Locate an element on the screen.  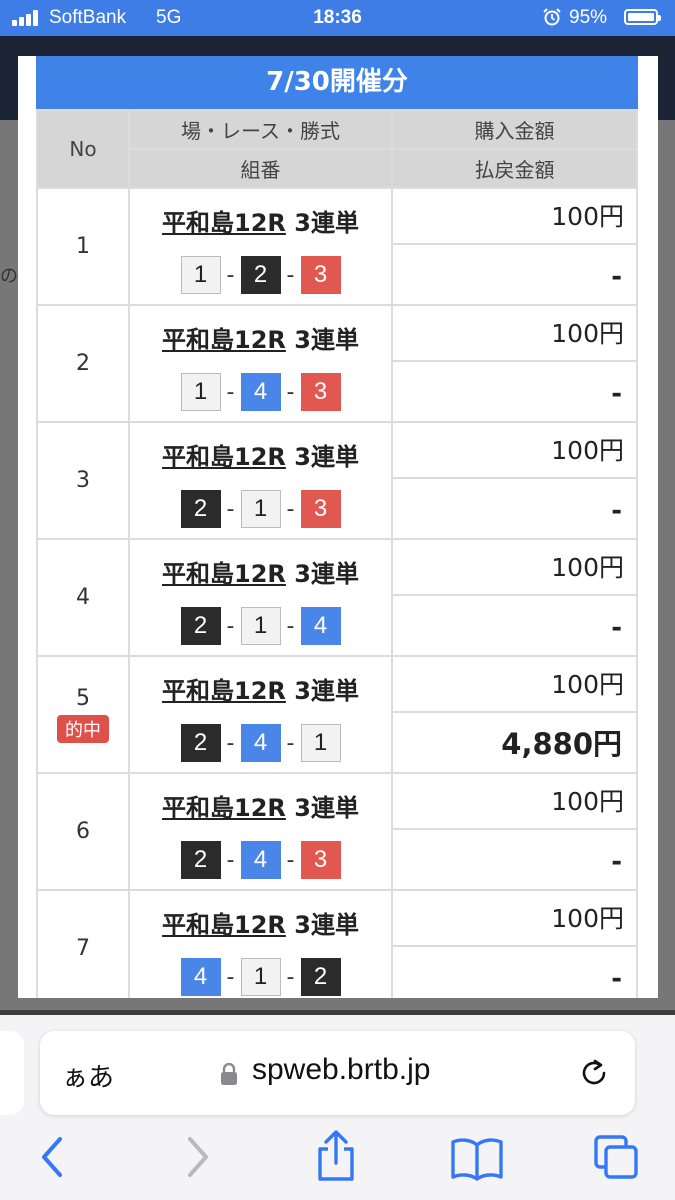
combination: 2-4-3 is located at coordinates (260, 860).